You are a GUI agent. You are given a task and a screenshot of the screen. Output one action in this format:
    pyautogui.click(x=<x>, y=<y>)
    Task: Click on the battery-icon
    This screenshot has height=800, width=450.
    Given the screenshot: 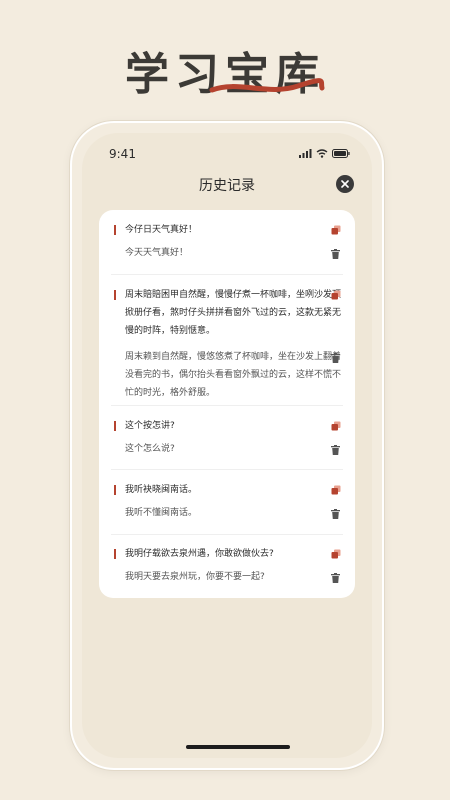 What is the action you would take?
    pyautogui.click(x=341, y=153)
    